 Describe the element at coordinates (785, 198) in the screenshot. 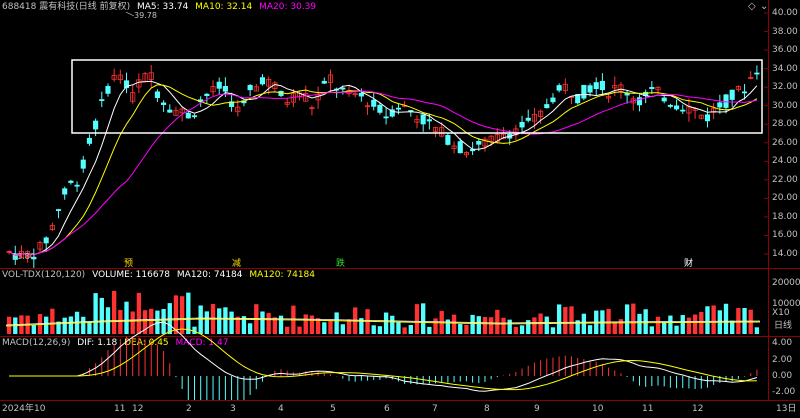

I see `price-tick: 20.00` at that location.